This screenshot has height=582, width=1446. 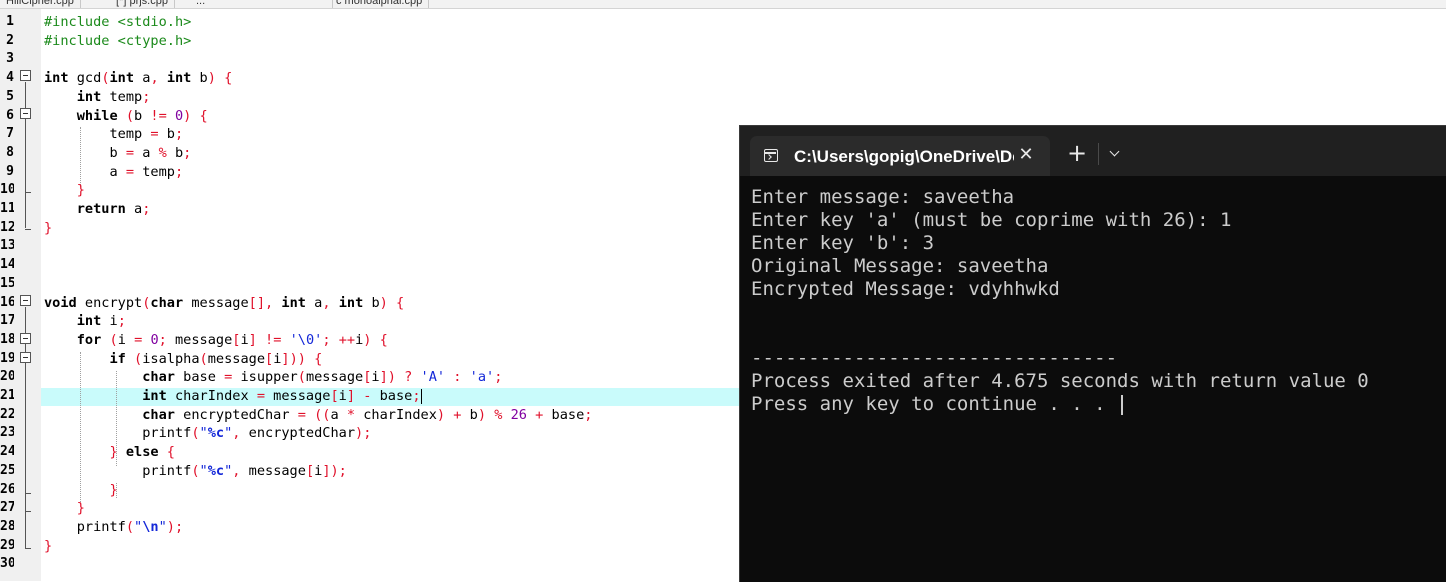 What do you see at coordinates (7, 545) in the screenshot?
I see `line-number: 29` at bounding box center [7, 545].